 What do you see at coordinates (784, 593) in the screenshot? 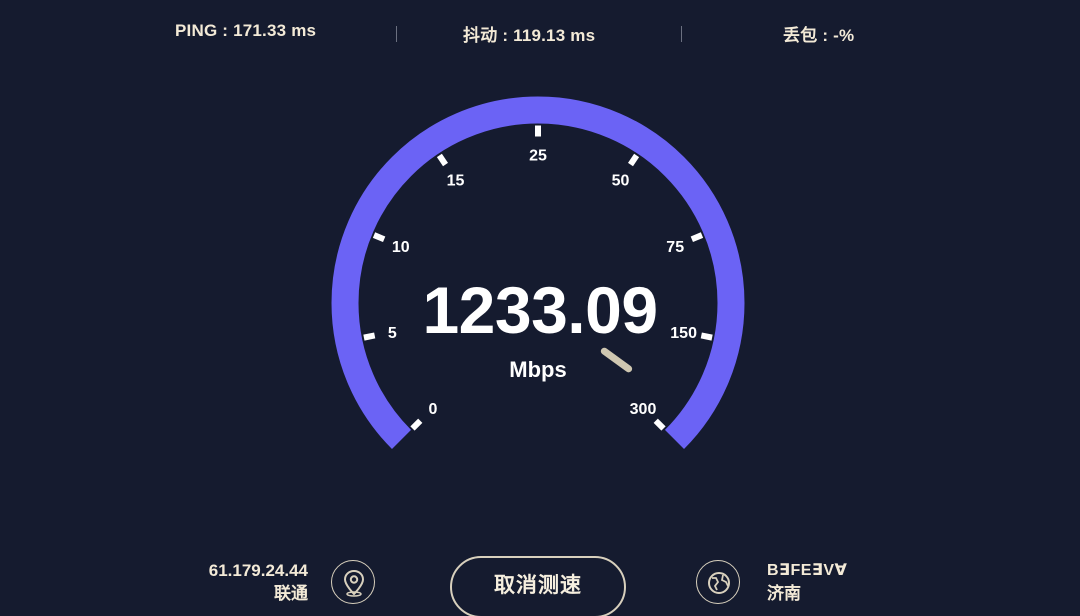
I see `server-location: 济南` at bounding box center [784, 593].